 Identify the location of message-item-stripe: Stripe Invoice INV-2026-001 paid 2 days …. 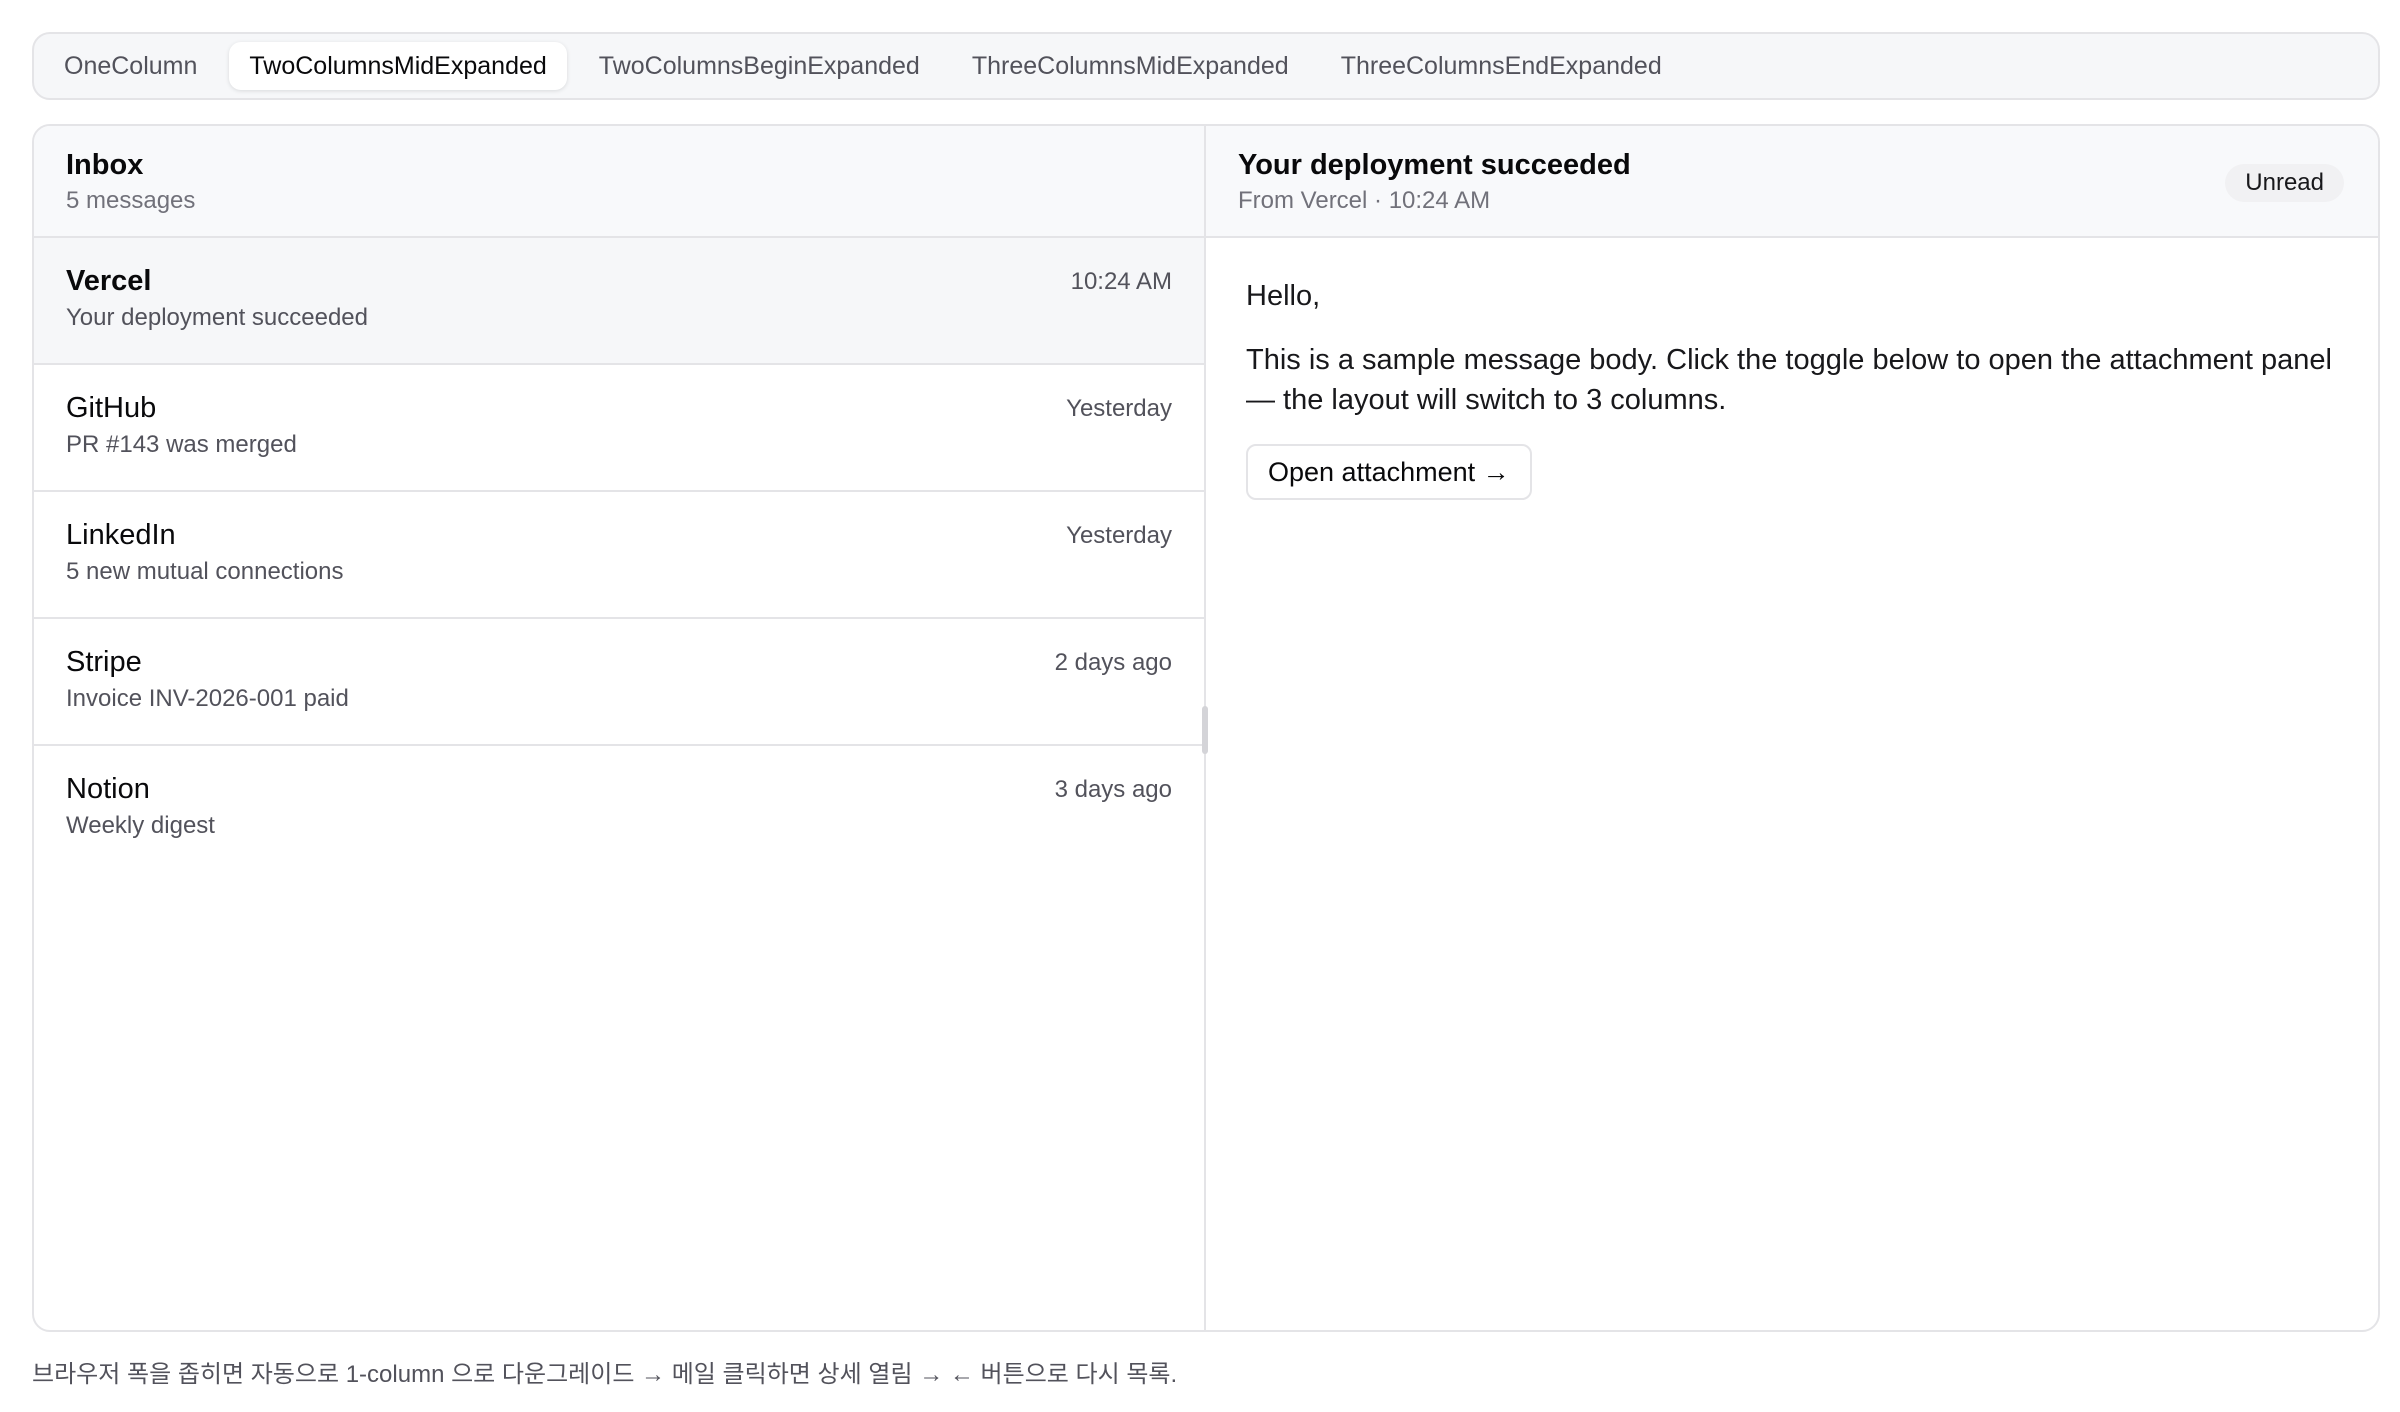
(619, 682).